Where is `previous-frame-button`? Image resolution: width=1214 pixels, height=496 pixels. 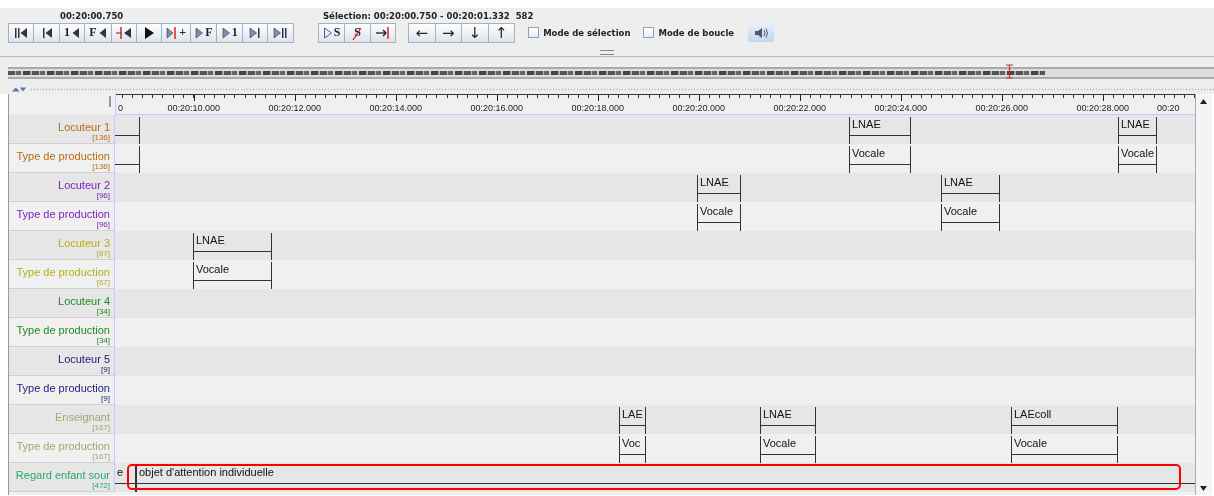
previous-frame-button is located at coordinates (46, 32).